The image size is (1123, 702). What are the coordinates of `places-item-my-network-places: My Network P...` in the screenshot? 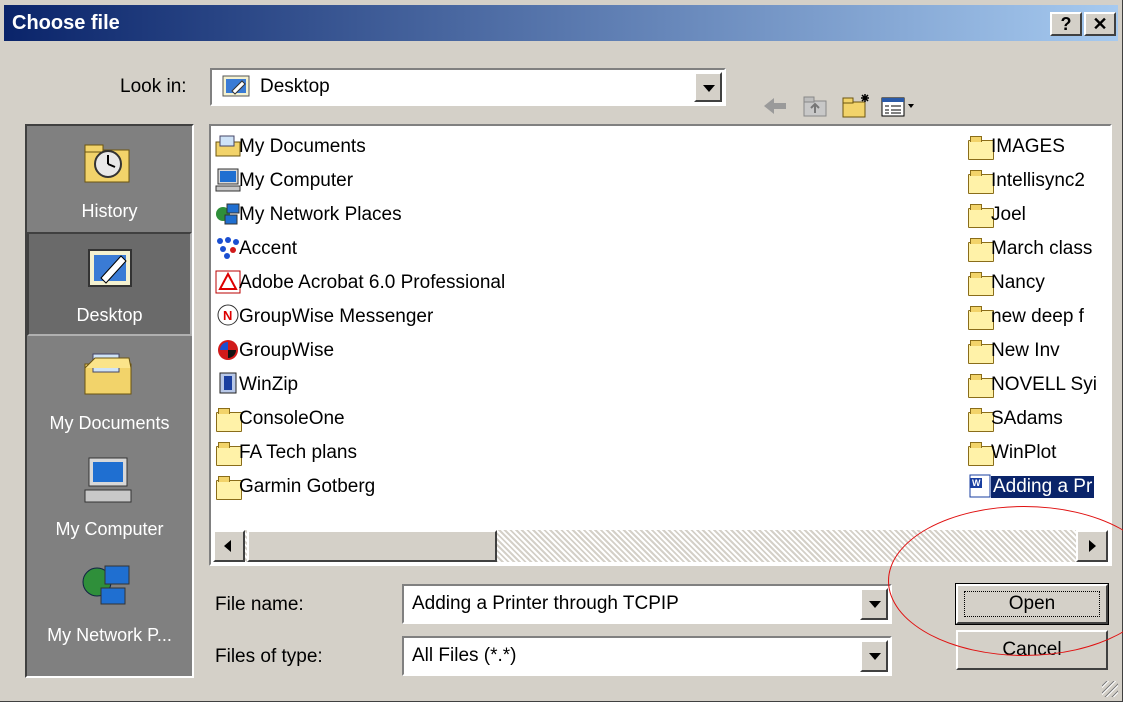 It's located at (109, 602).